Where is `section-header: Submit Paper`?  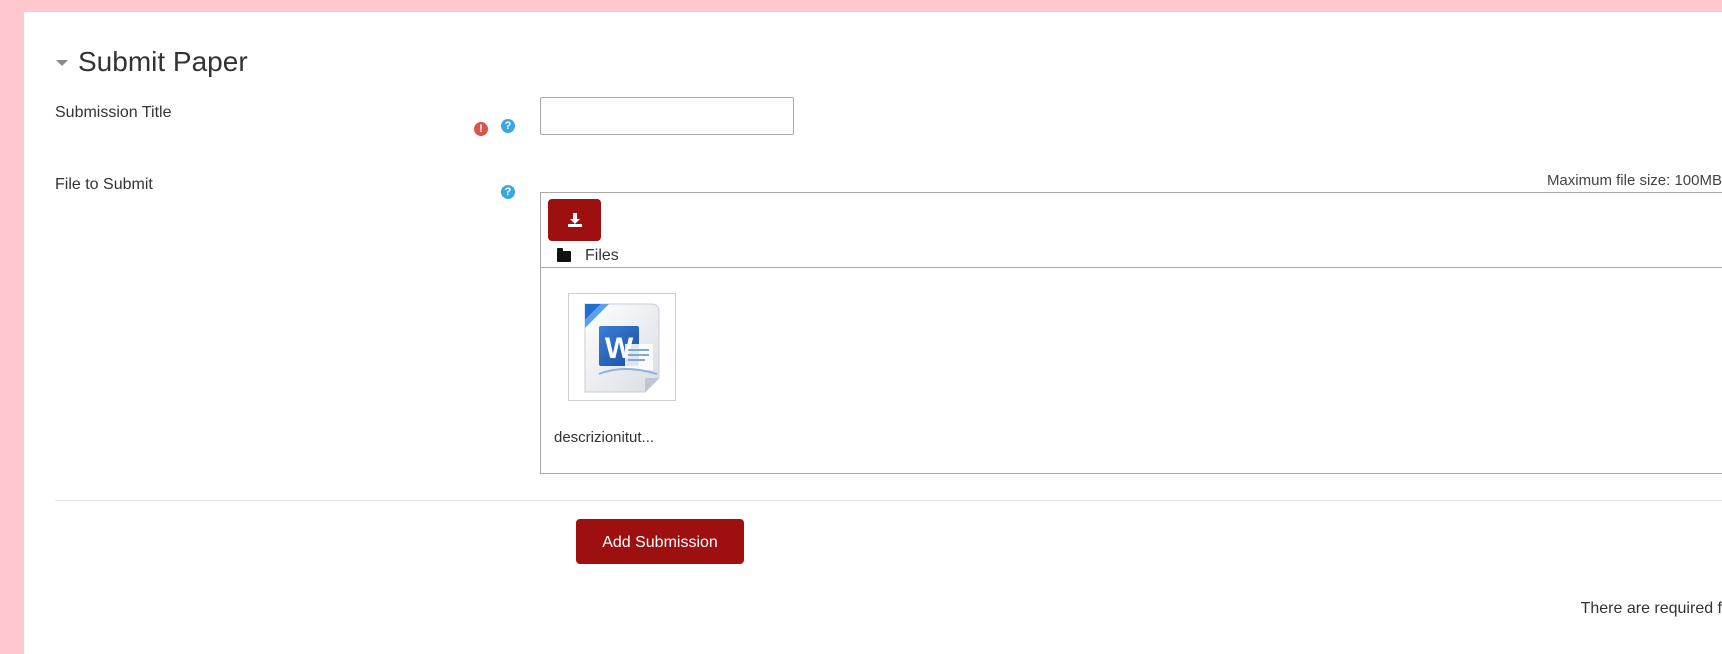
section-header: Submit Paper is located at coordinates (152, 62).